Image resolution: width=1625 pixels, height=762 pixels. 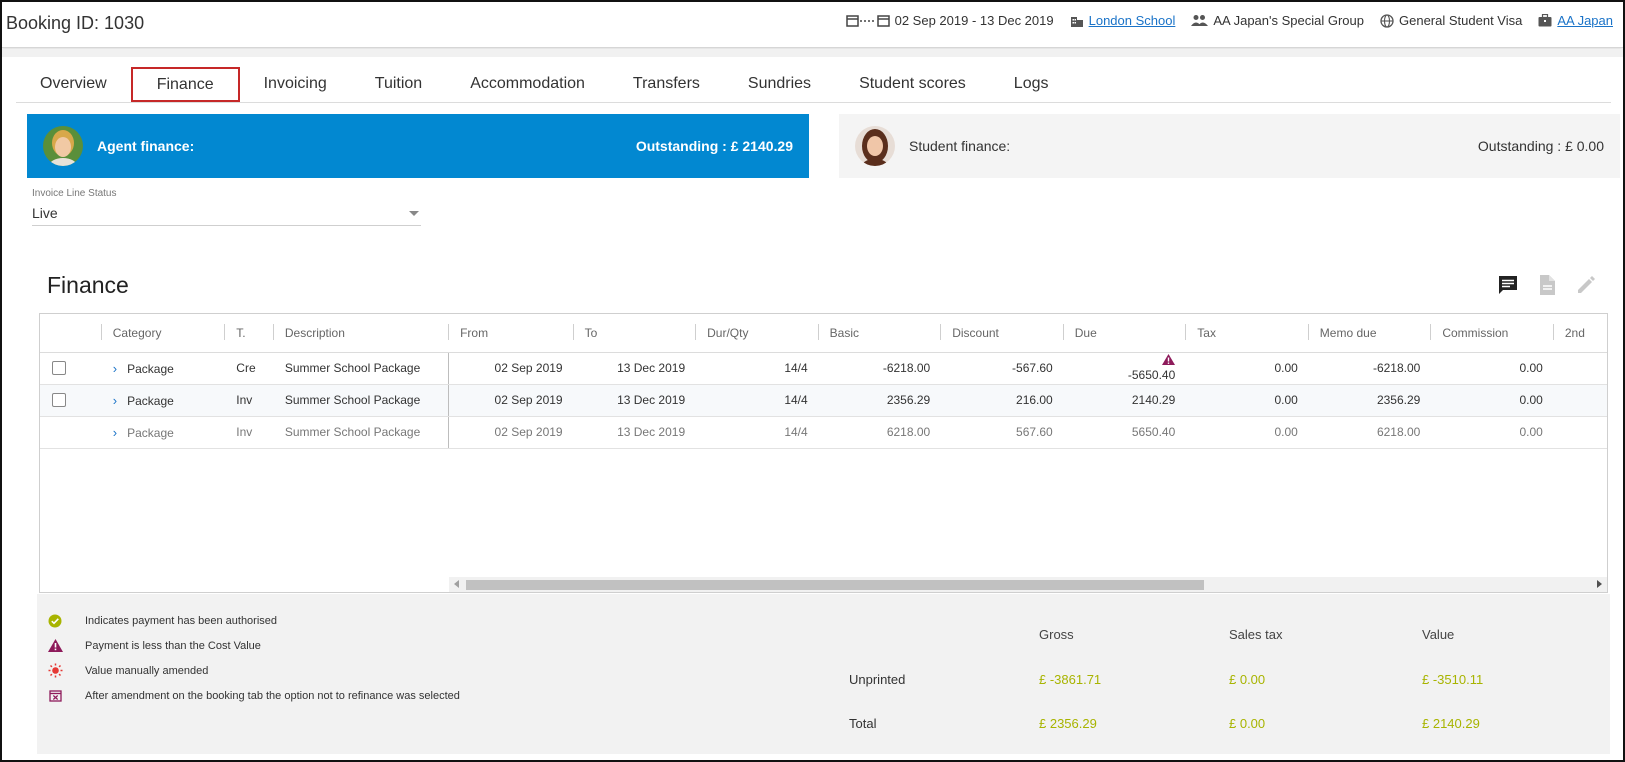 What do you see at coordinates (1579, 333) in the screenshot?
I see `column-header: 2nd` at bounding box center [1579, 333].